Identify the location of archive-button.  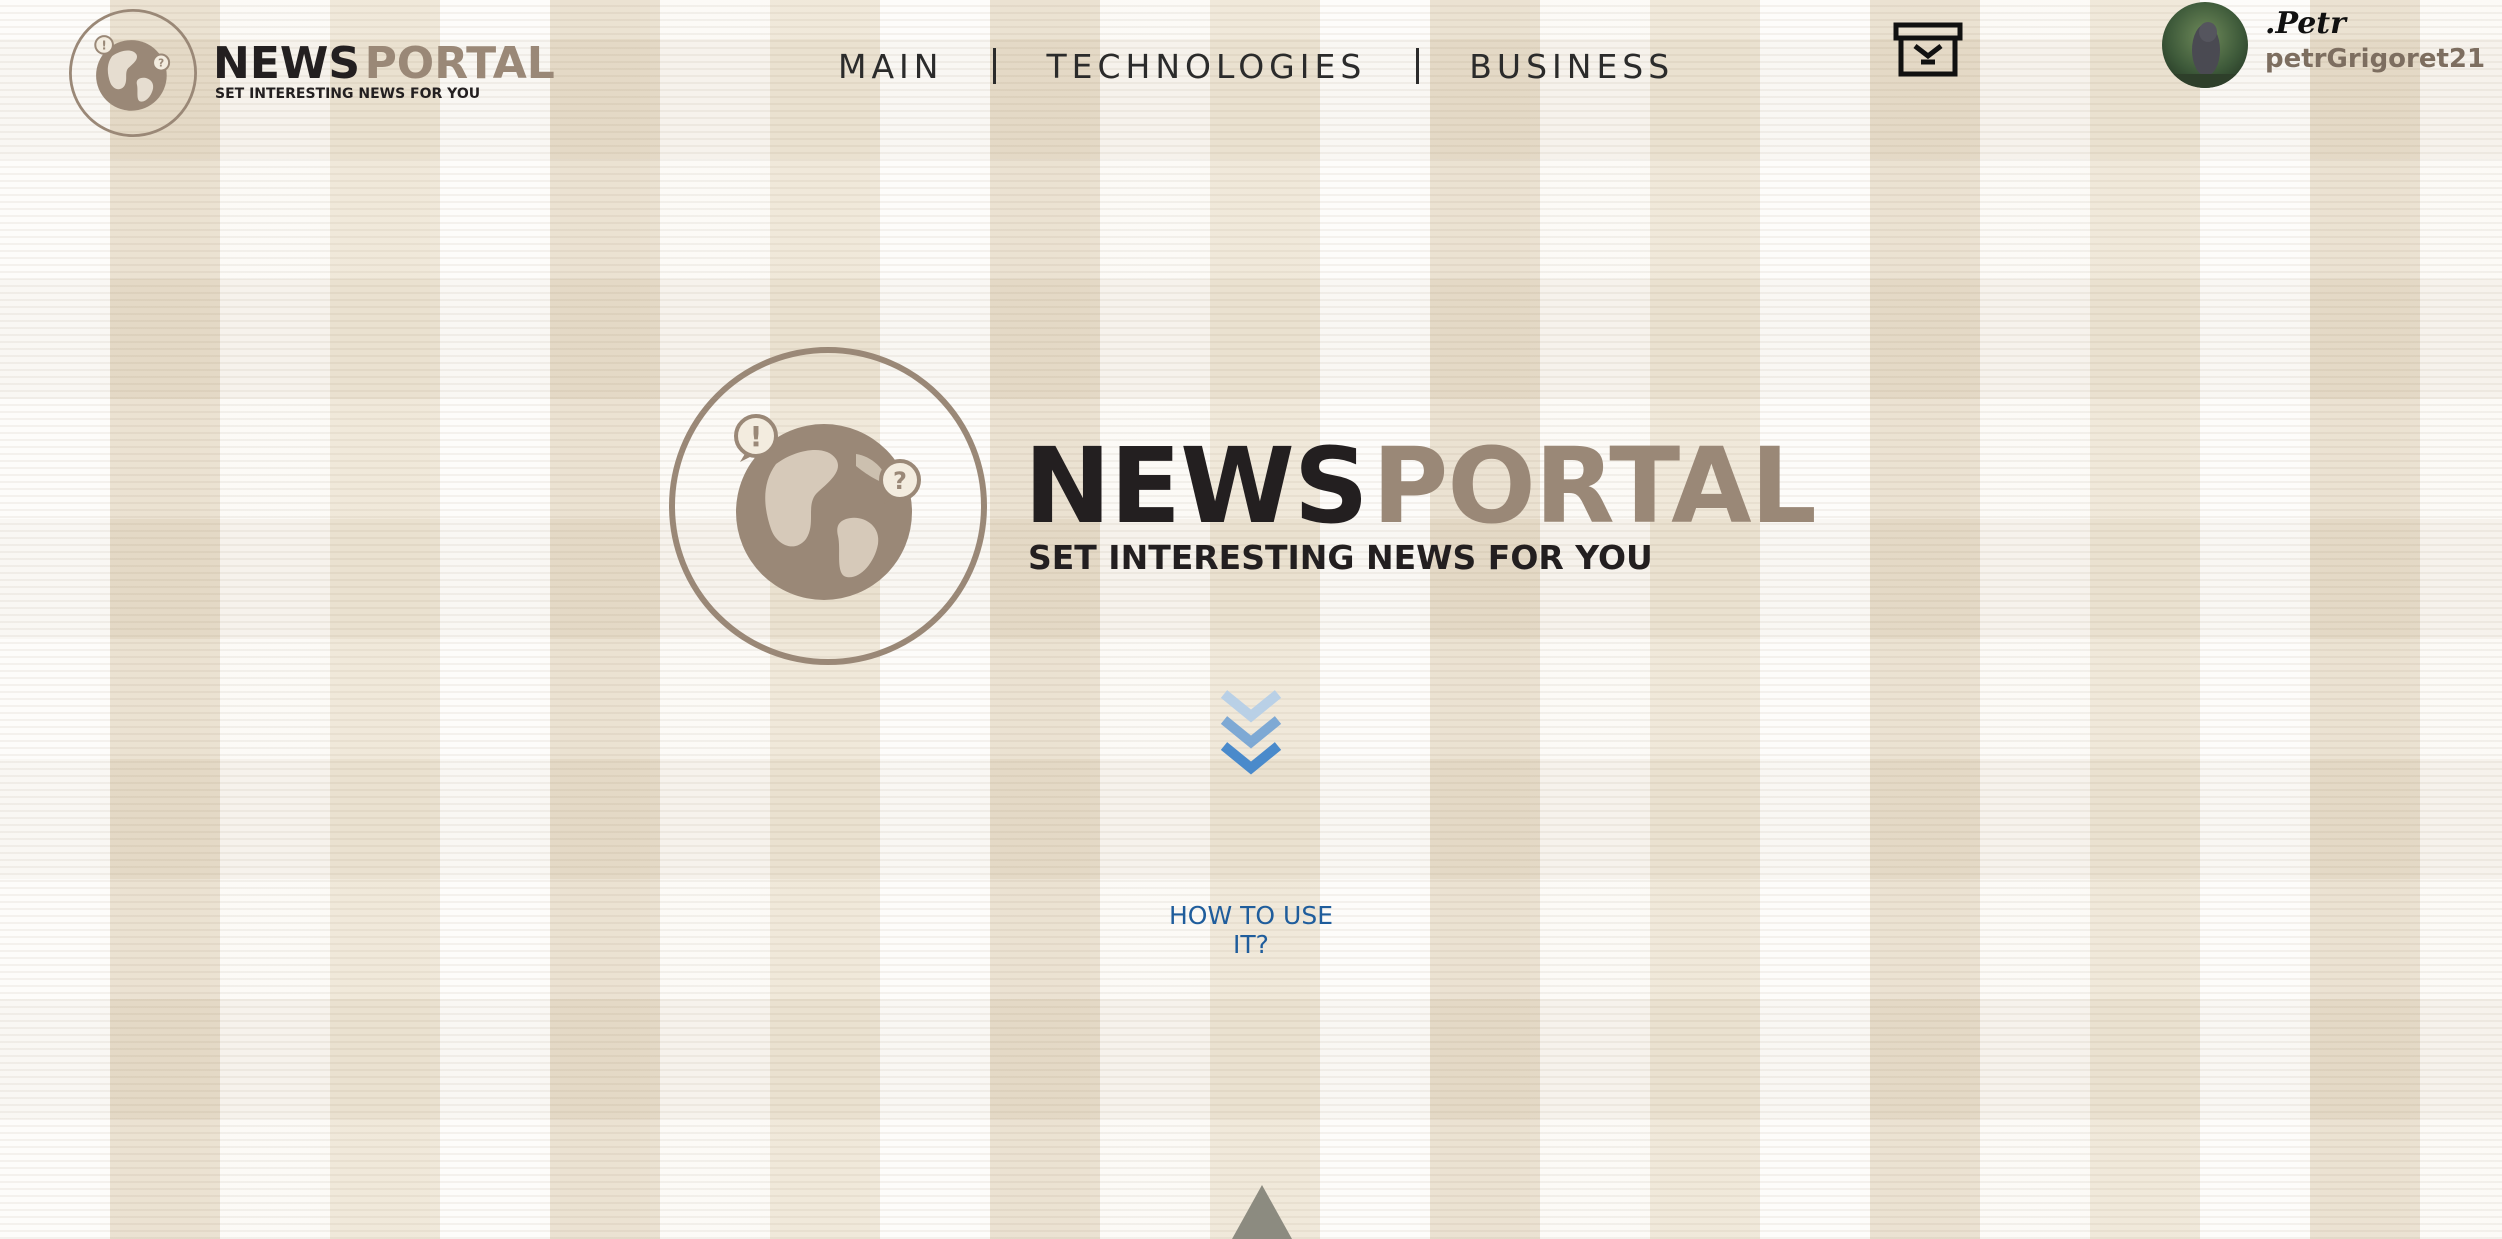
(1928, 50).